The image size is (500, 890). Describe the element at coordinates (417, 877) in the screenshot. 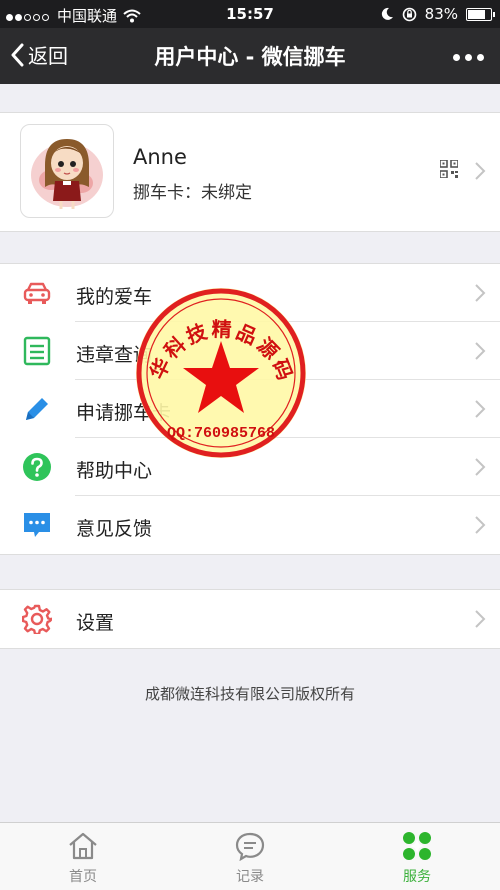

I see `tab-label: 服务` at that location.